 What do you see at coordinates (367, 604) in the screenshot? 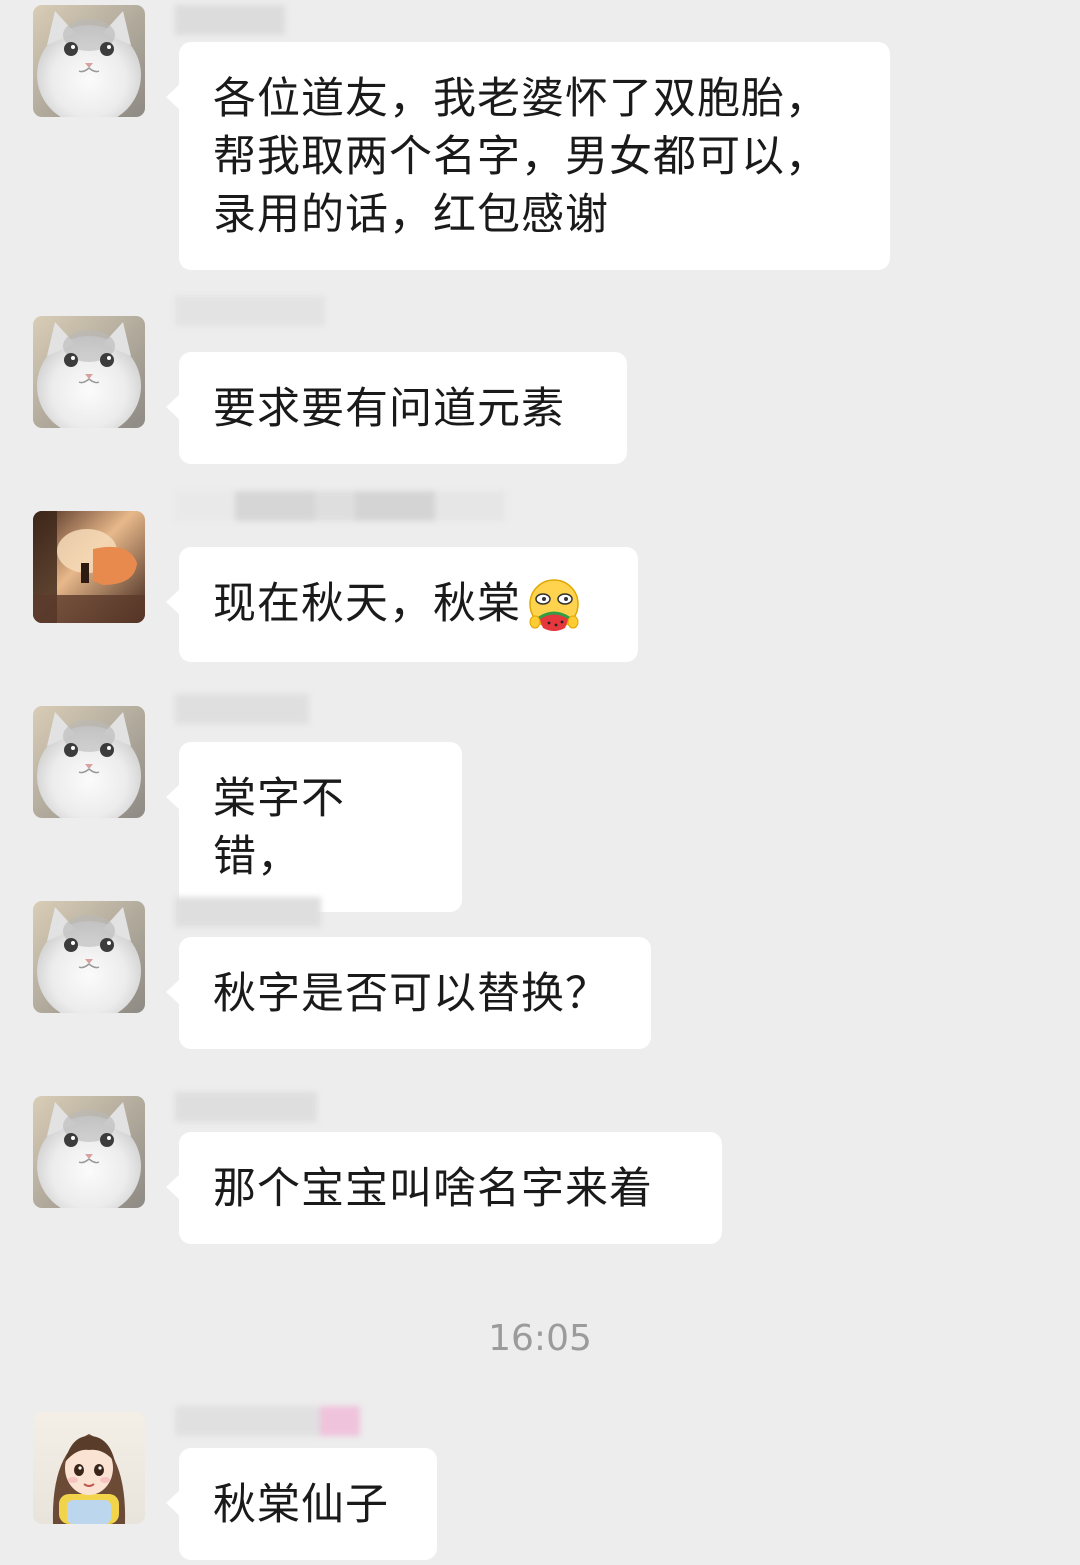
I see `message-text: 现在秋天，秋棠` at bounding box center [367, 604].